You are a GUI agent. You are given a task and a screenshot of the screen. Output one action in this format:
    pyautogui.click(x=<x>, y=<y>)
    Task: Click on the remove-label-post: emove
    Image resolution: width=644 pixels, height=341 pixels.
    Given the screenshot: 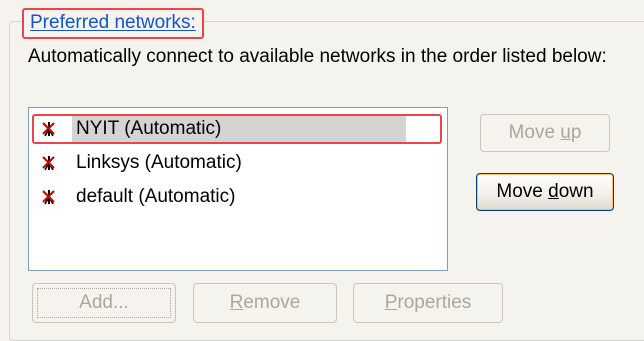 What is the action you would take?
    pyautogui.click(x=272, y=302)
    